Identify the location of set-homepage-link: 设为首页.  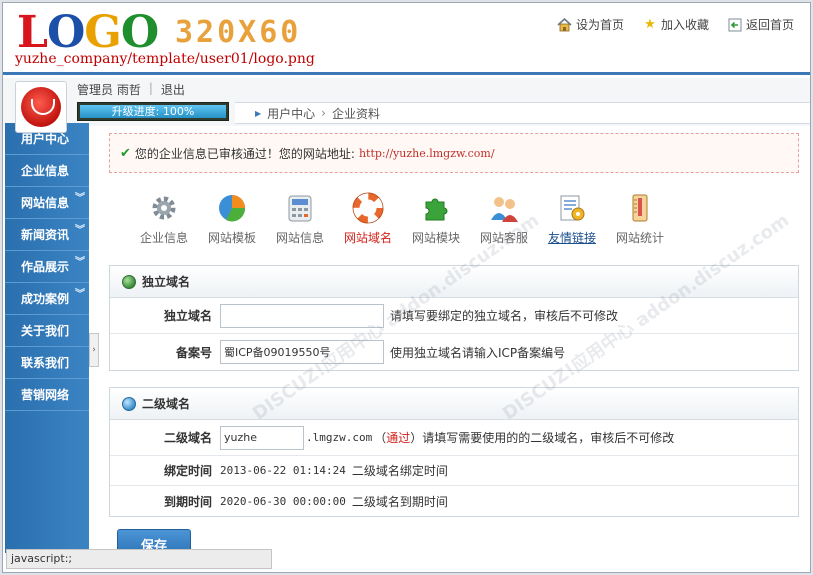
(590, 24).